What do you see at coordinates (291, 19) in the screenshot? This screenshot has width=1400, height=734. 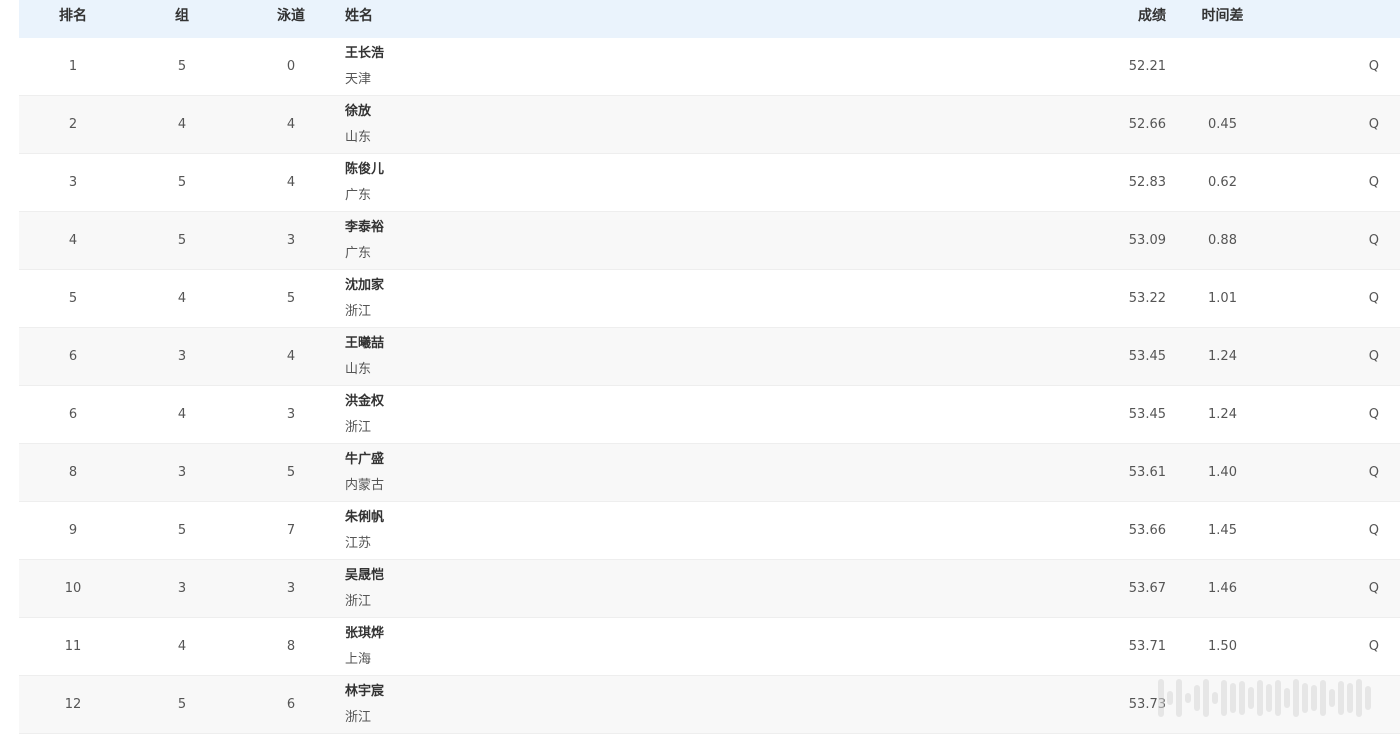 I see `header-lane: 泳道` at bounding box center [291, 19].